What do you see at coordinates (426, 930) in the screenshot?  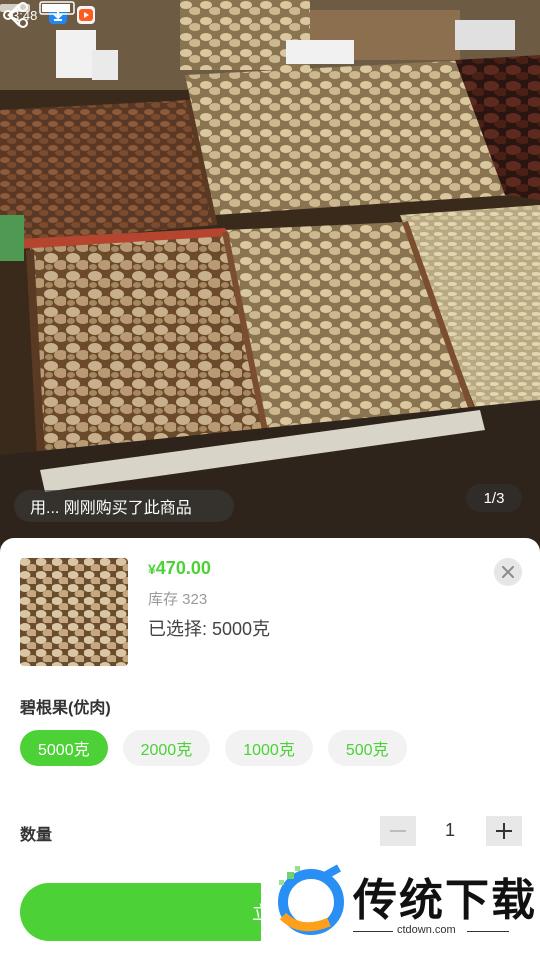 I see `watermark-url: ctdown.com` at bounding box center [426, 930].